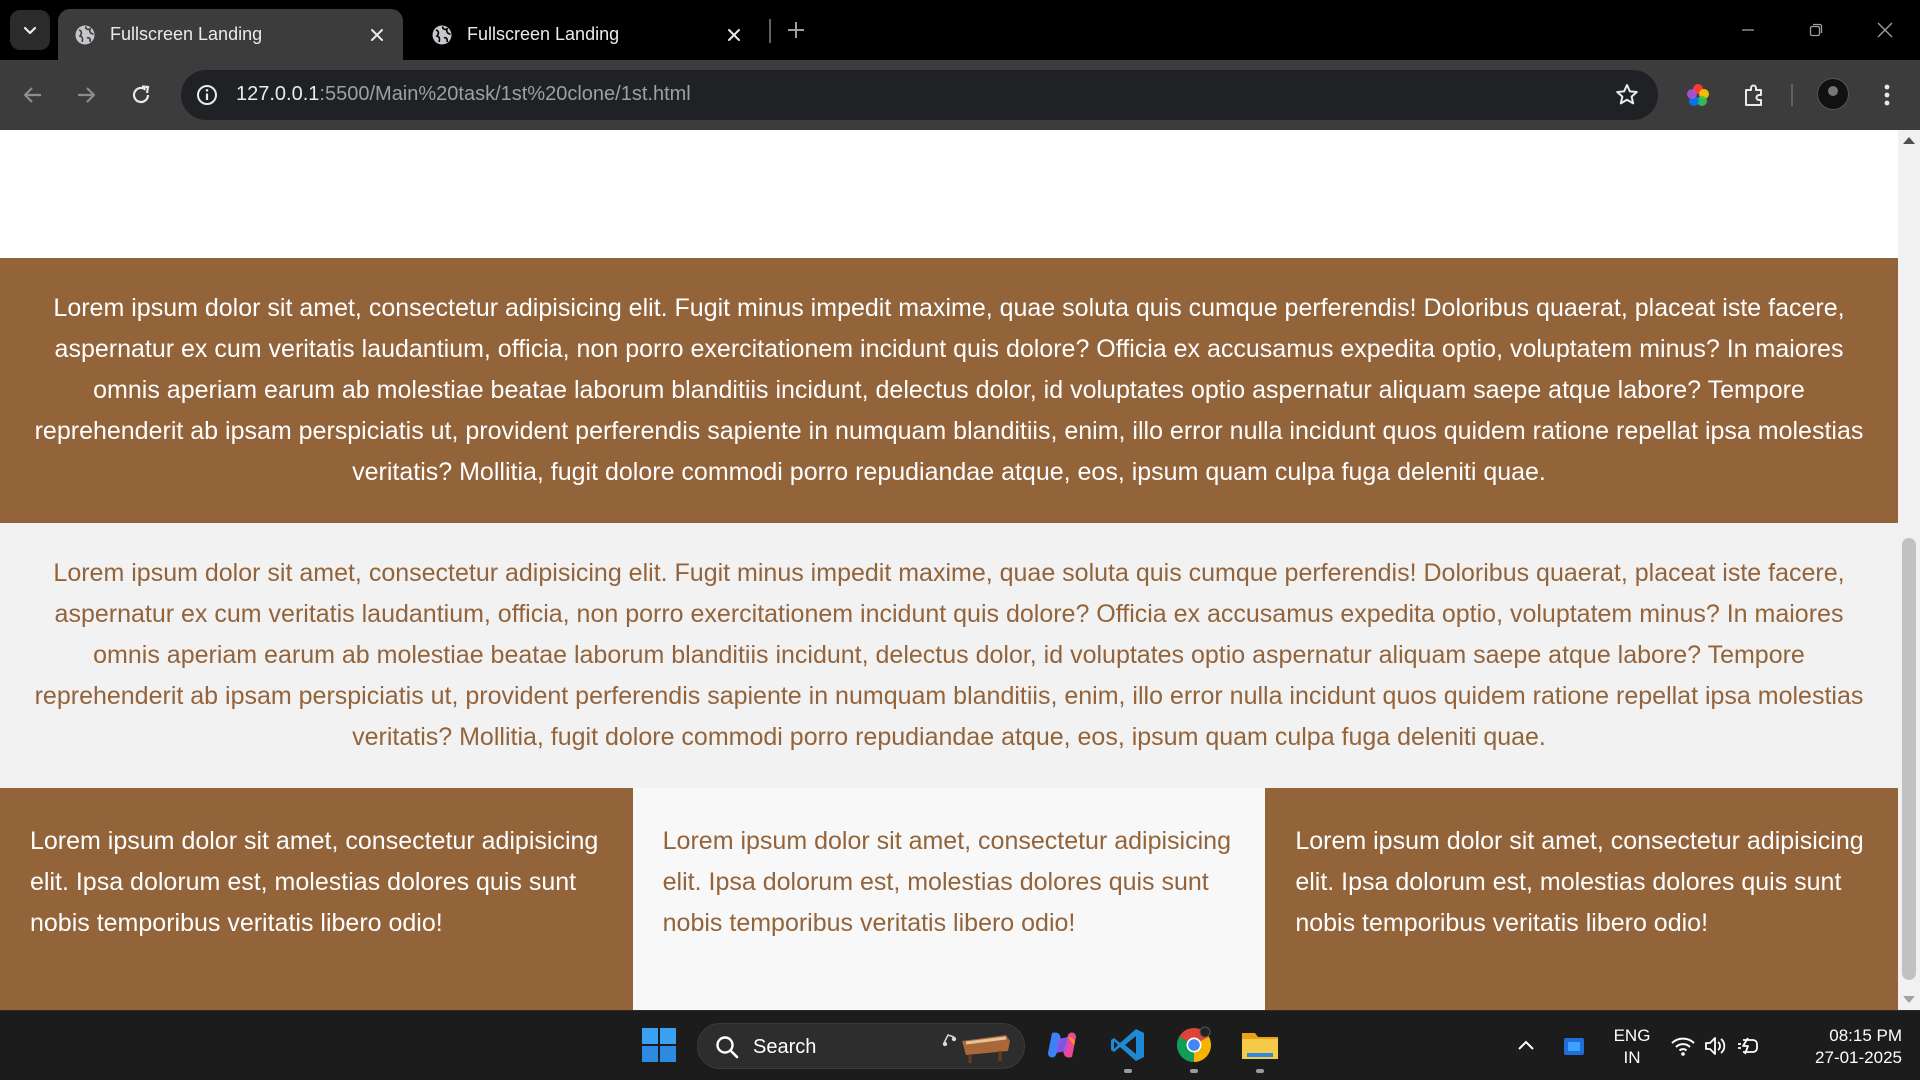  I want to click on region-code: IN, so click(1632, 1057).